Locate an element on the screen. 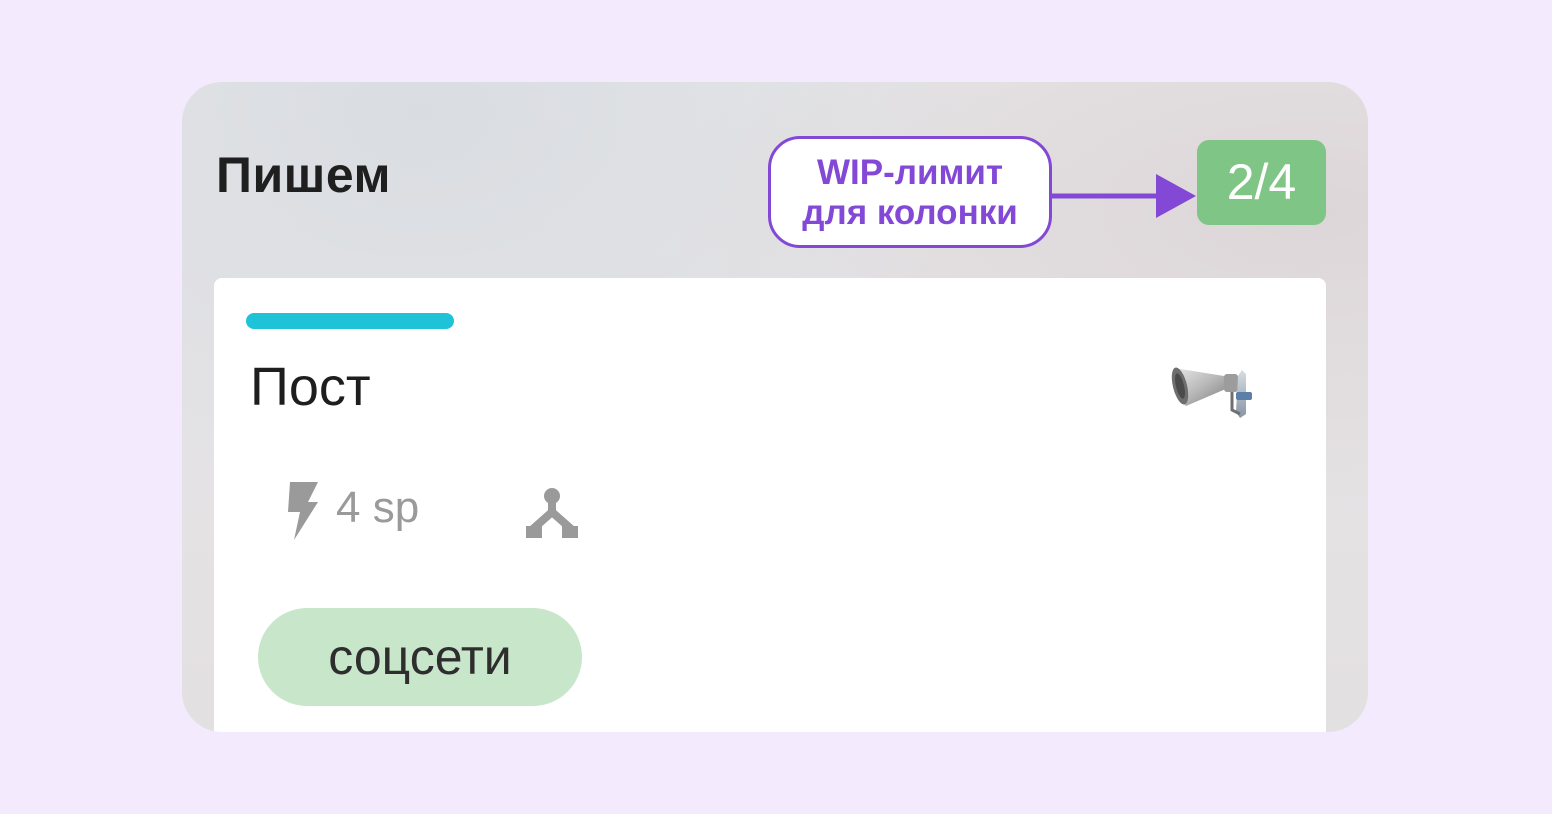 The height and width of the screenshot is (814, 1552). megaphone-icon is located at coordinates (1211, 392).